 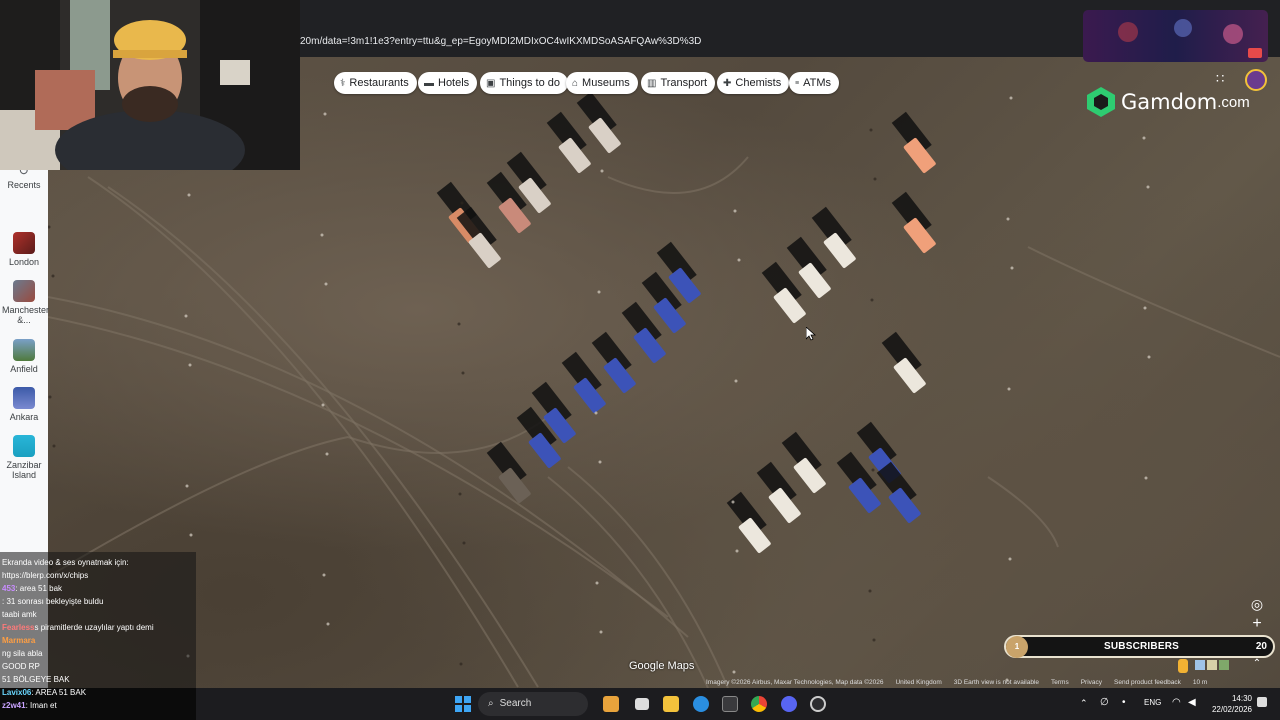 What do you see at coordinates (918, 683) in the screenshot?
I see `region-label: United Kingdom` at bounding box center [918, 683].